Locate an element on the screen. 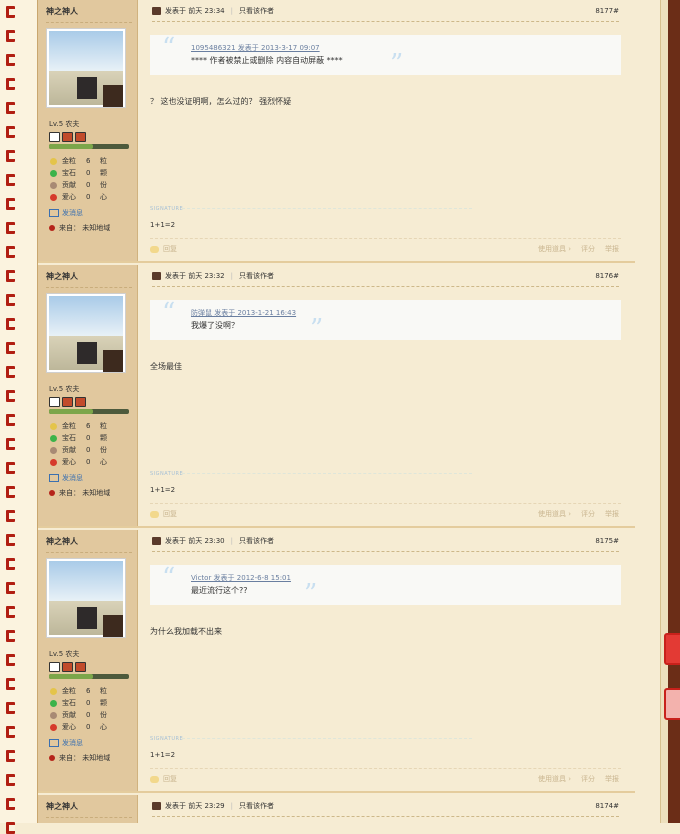 This screenshot has width=680, height=834. footer-divider is located at coordinates (385, 768).